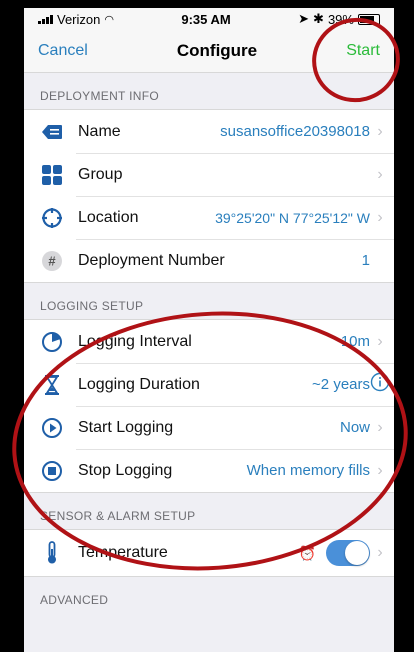 The image size is (414, 652). What do you see at coordinates (304, 18) in the screenshot?
I see `location-arrow-icon: ➤` at bounding box center [304, 18].